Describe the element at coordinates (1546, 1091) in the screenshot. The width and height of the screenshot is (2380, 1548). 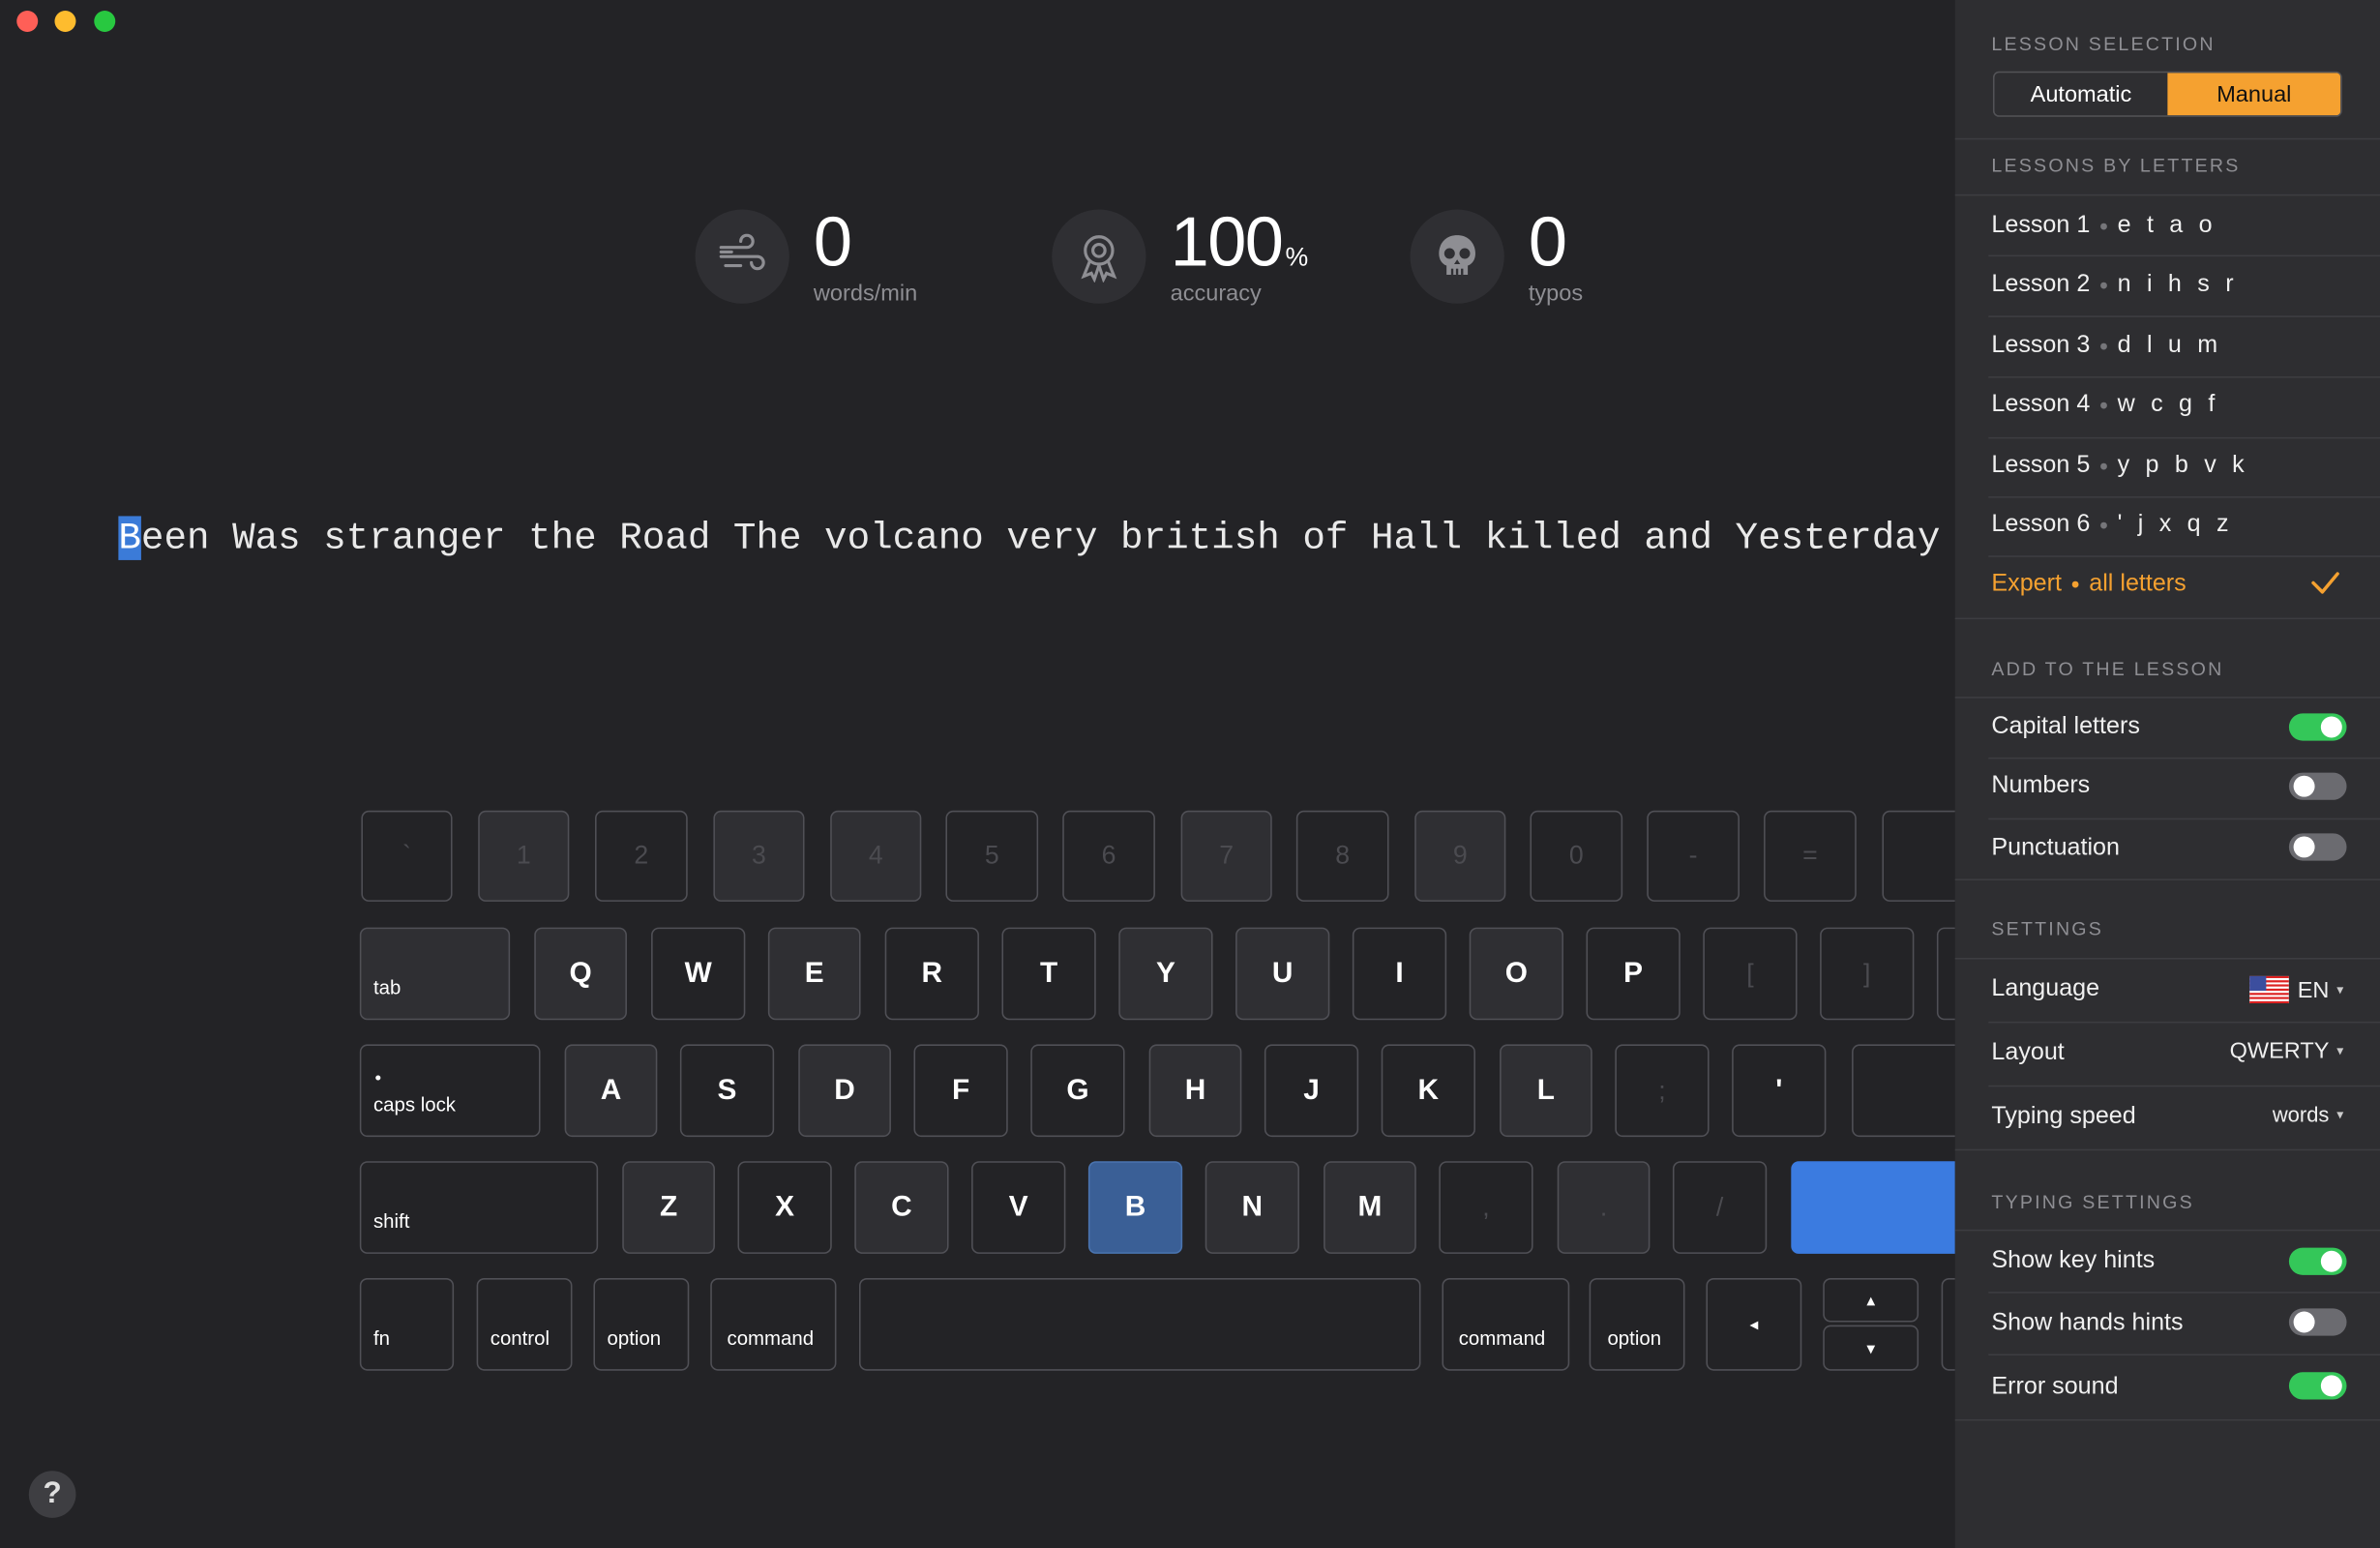
I see `key-l: L` at that location.